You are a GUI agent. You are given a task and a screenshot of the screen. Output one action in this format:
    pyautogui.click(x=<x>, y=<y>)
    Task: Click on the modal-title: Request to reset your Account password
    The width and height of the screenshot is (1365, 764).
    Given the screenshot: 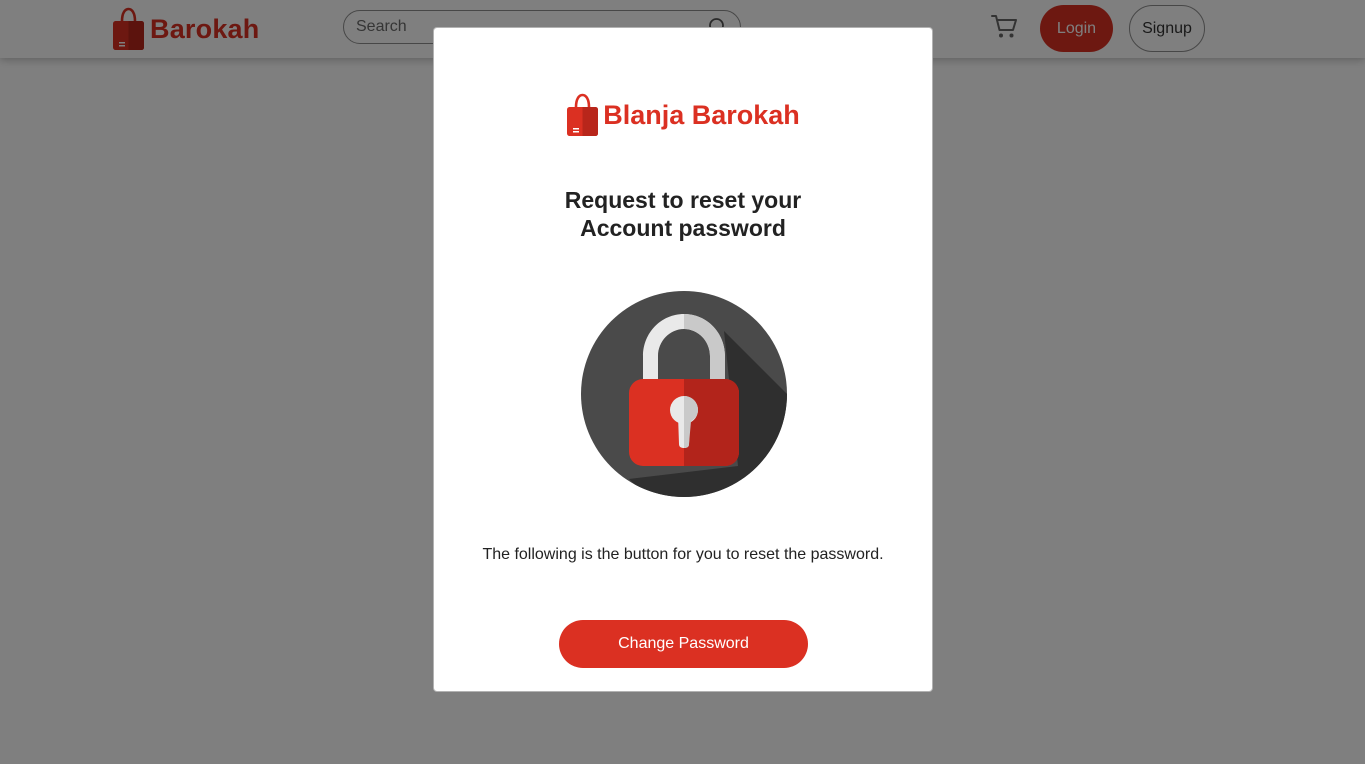 What is the action you would take?
    pyautogui.click(x=683, y=214)
    